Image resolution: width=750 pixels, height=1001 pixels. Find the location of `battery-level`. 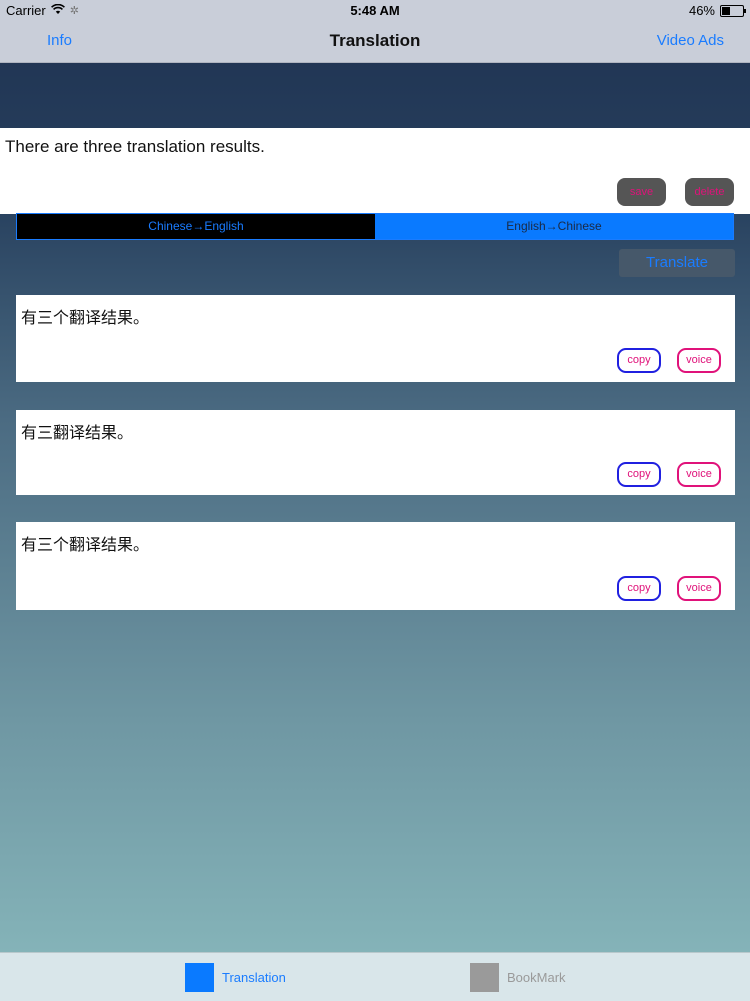

battery-level is located at coordinates (726, 10).